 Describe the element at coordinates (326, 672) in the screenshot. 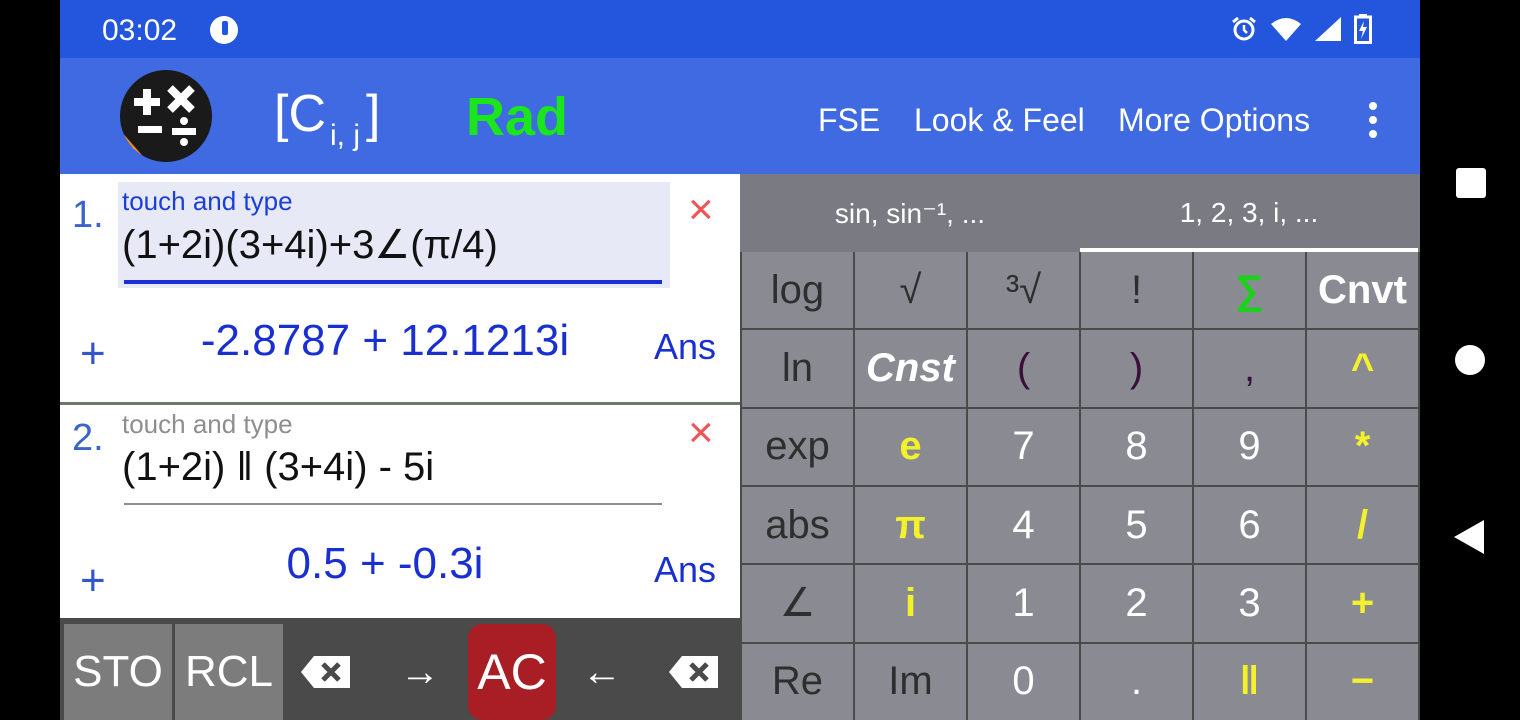

I see `clear-input-icon` at that location.